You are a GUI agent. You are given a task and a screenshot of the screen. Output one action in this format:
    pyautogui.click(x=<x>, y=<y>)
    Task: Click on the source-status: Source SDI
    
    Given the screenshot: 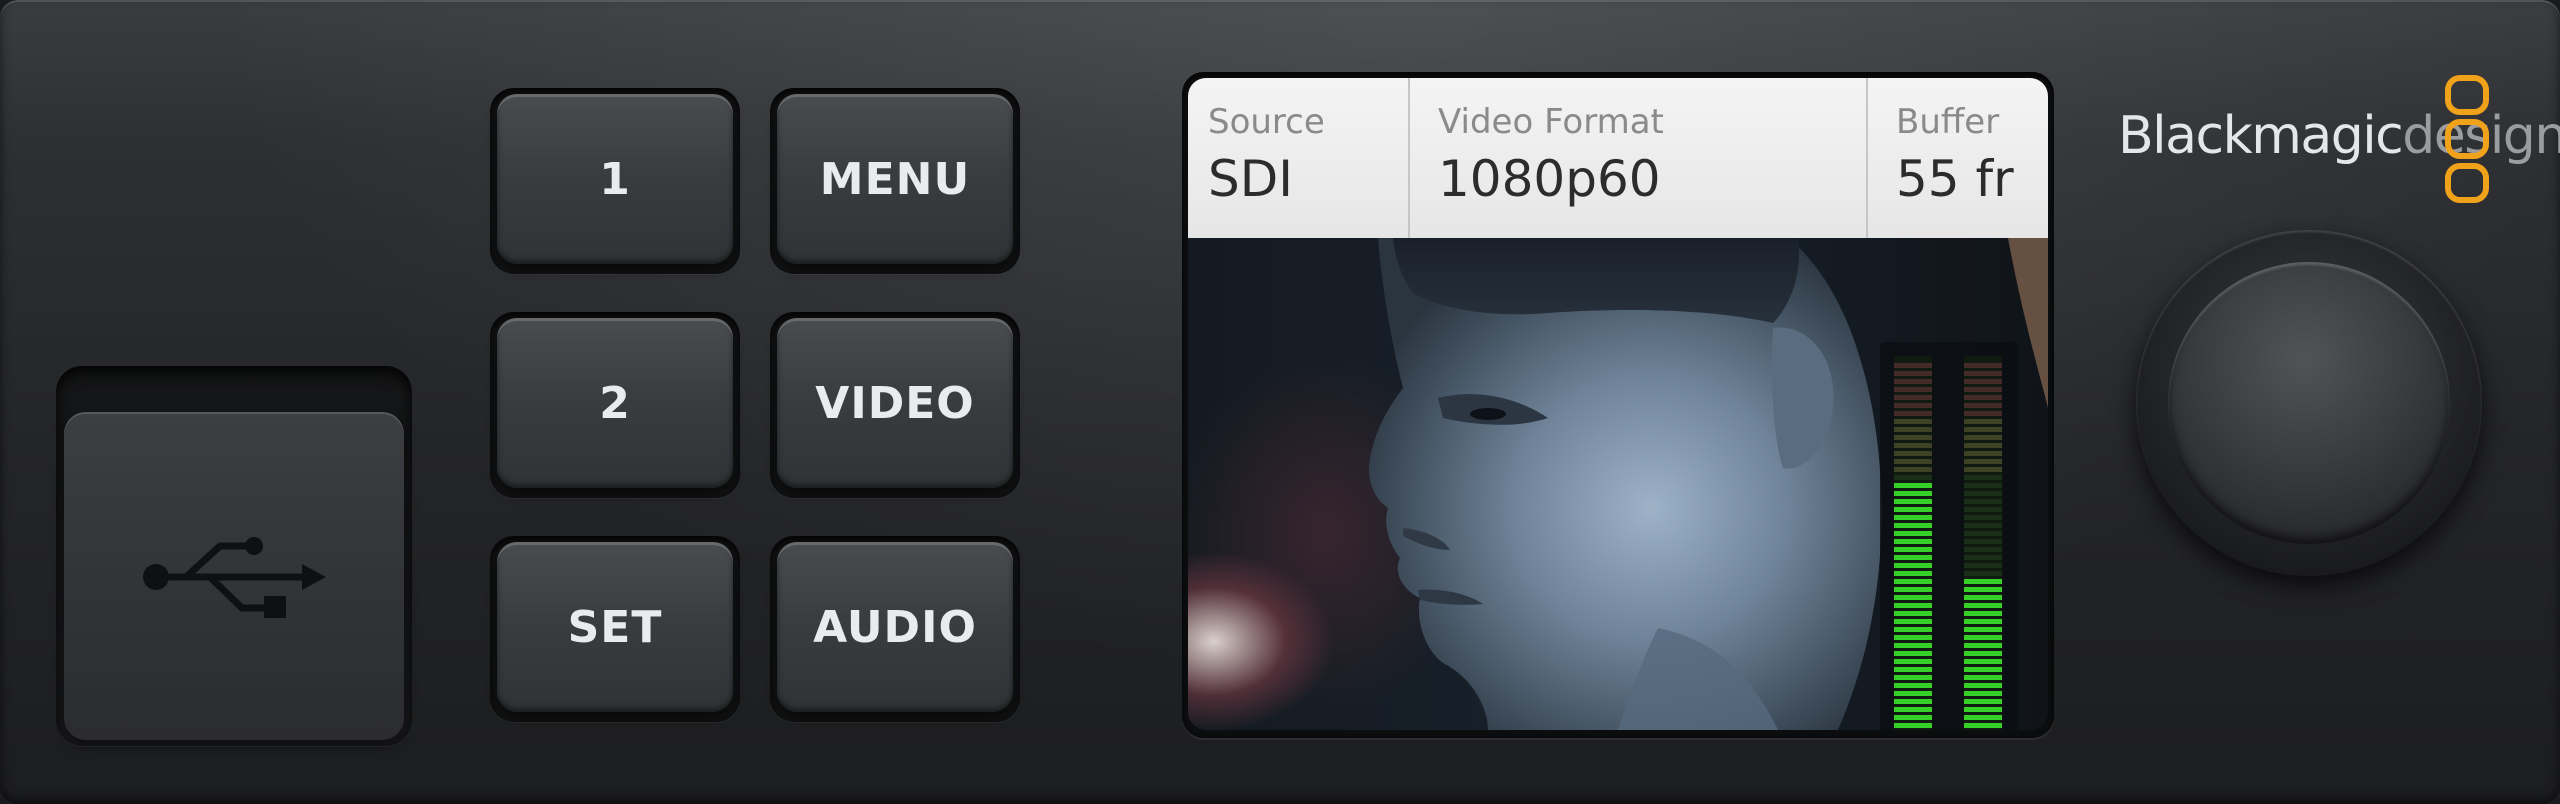 What is the action you would take?
    pyautogui.click(x=1299, y=158)
    